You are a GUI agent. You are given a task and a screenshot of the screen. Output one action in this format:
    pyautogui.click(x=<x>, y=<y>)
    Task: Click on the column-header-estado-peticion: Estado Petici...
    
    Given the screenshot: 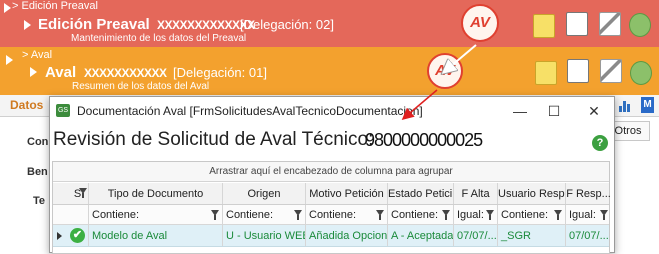 What is the action you would take?
    pyautogui.click(x=421, y=193)
    